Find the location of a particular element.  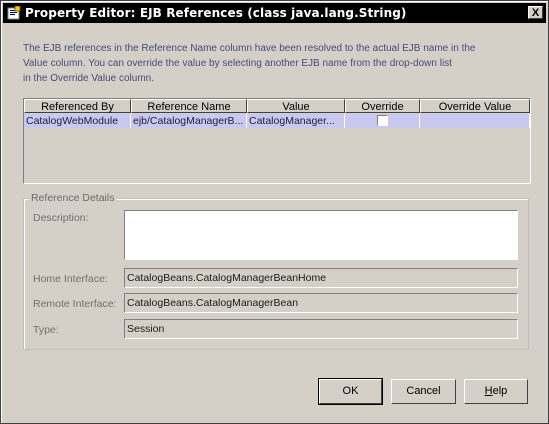

close-icon: X is located at coordinates (535, 12).